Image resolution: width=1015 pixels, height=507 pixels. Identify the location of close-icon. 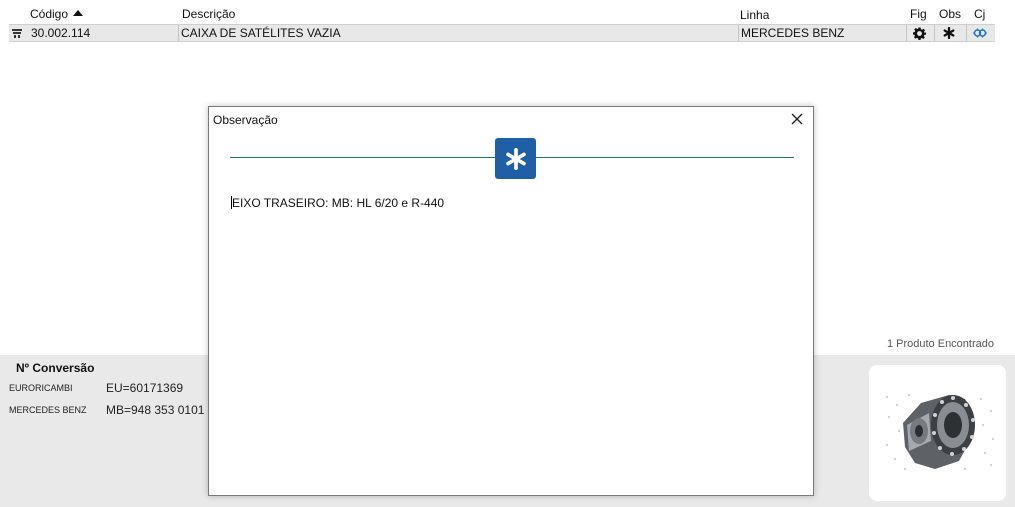
(797, 119).